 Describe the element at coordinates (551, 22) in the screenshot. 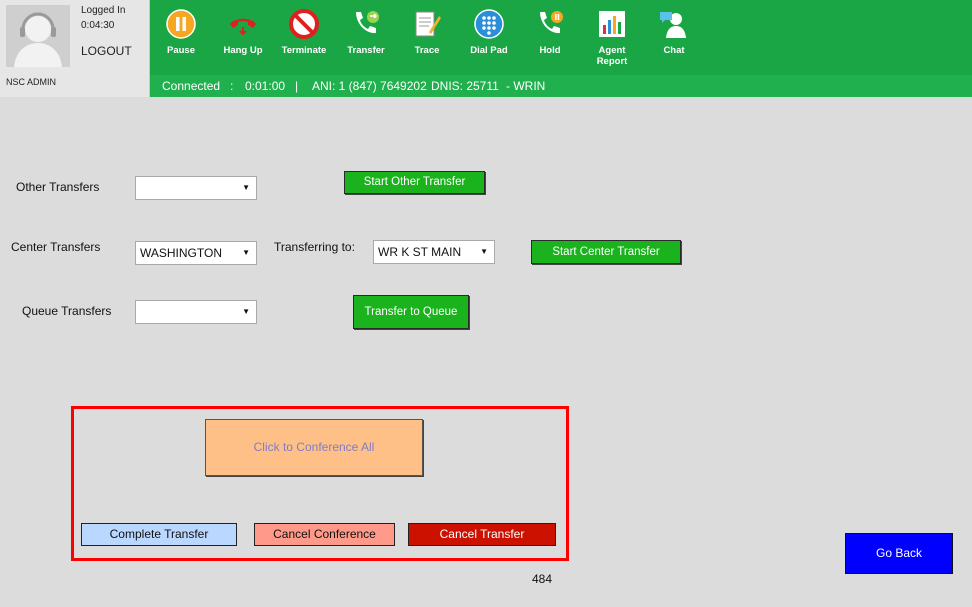

I see `hold-icon` at that location.